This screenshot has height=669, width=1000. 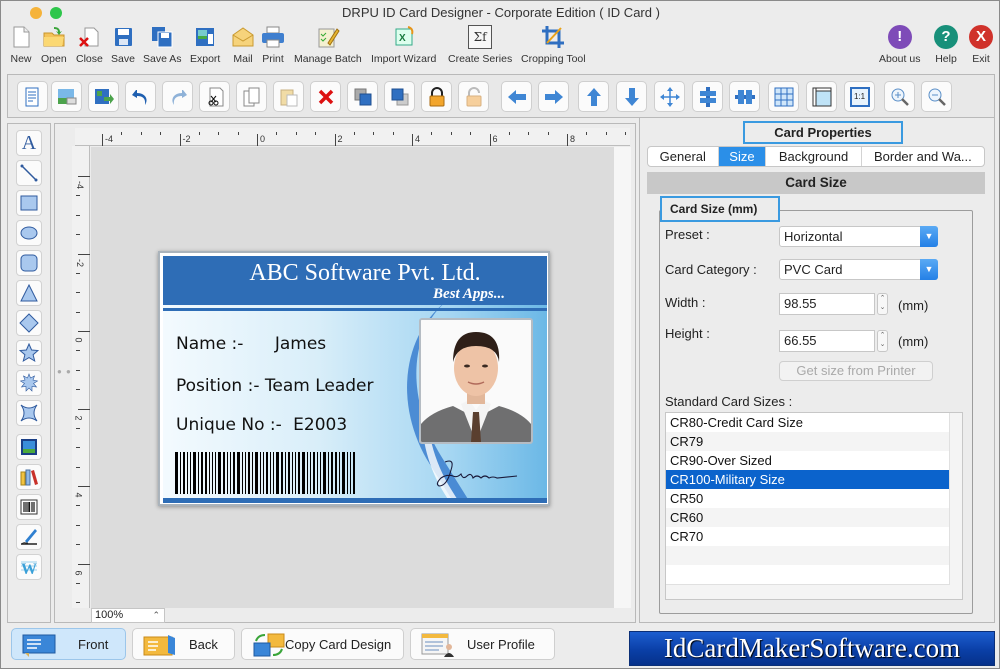 I want to click on print-button: Print, so click(x=273, y=45).